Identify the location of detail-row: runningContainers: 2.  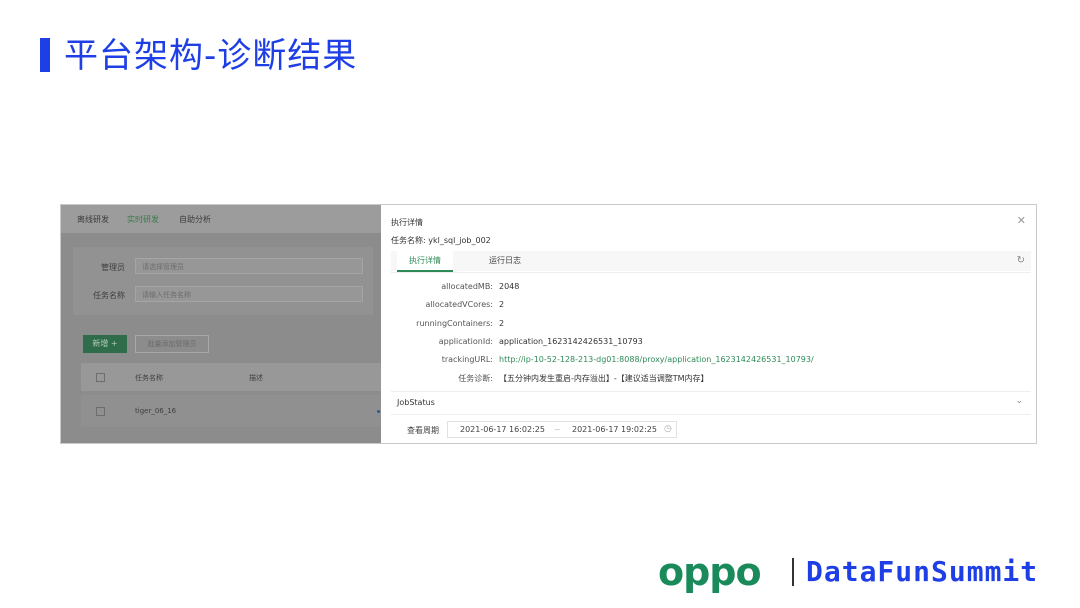
(681, 326).